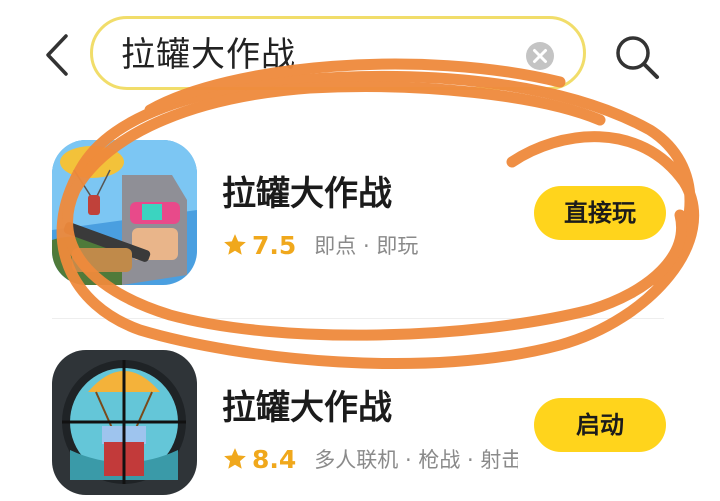 This screenshot has width=720, height=501. I want to click on search-icon, so click(637, 57).